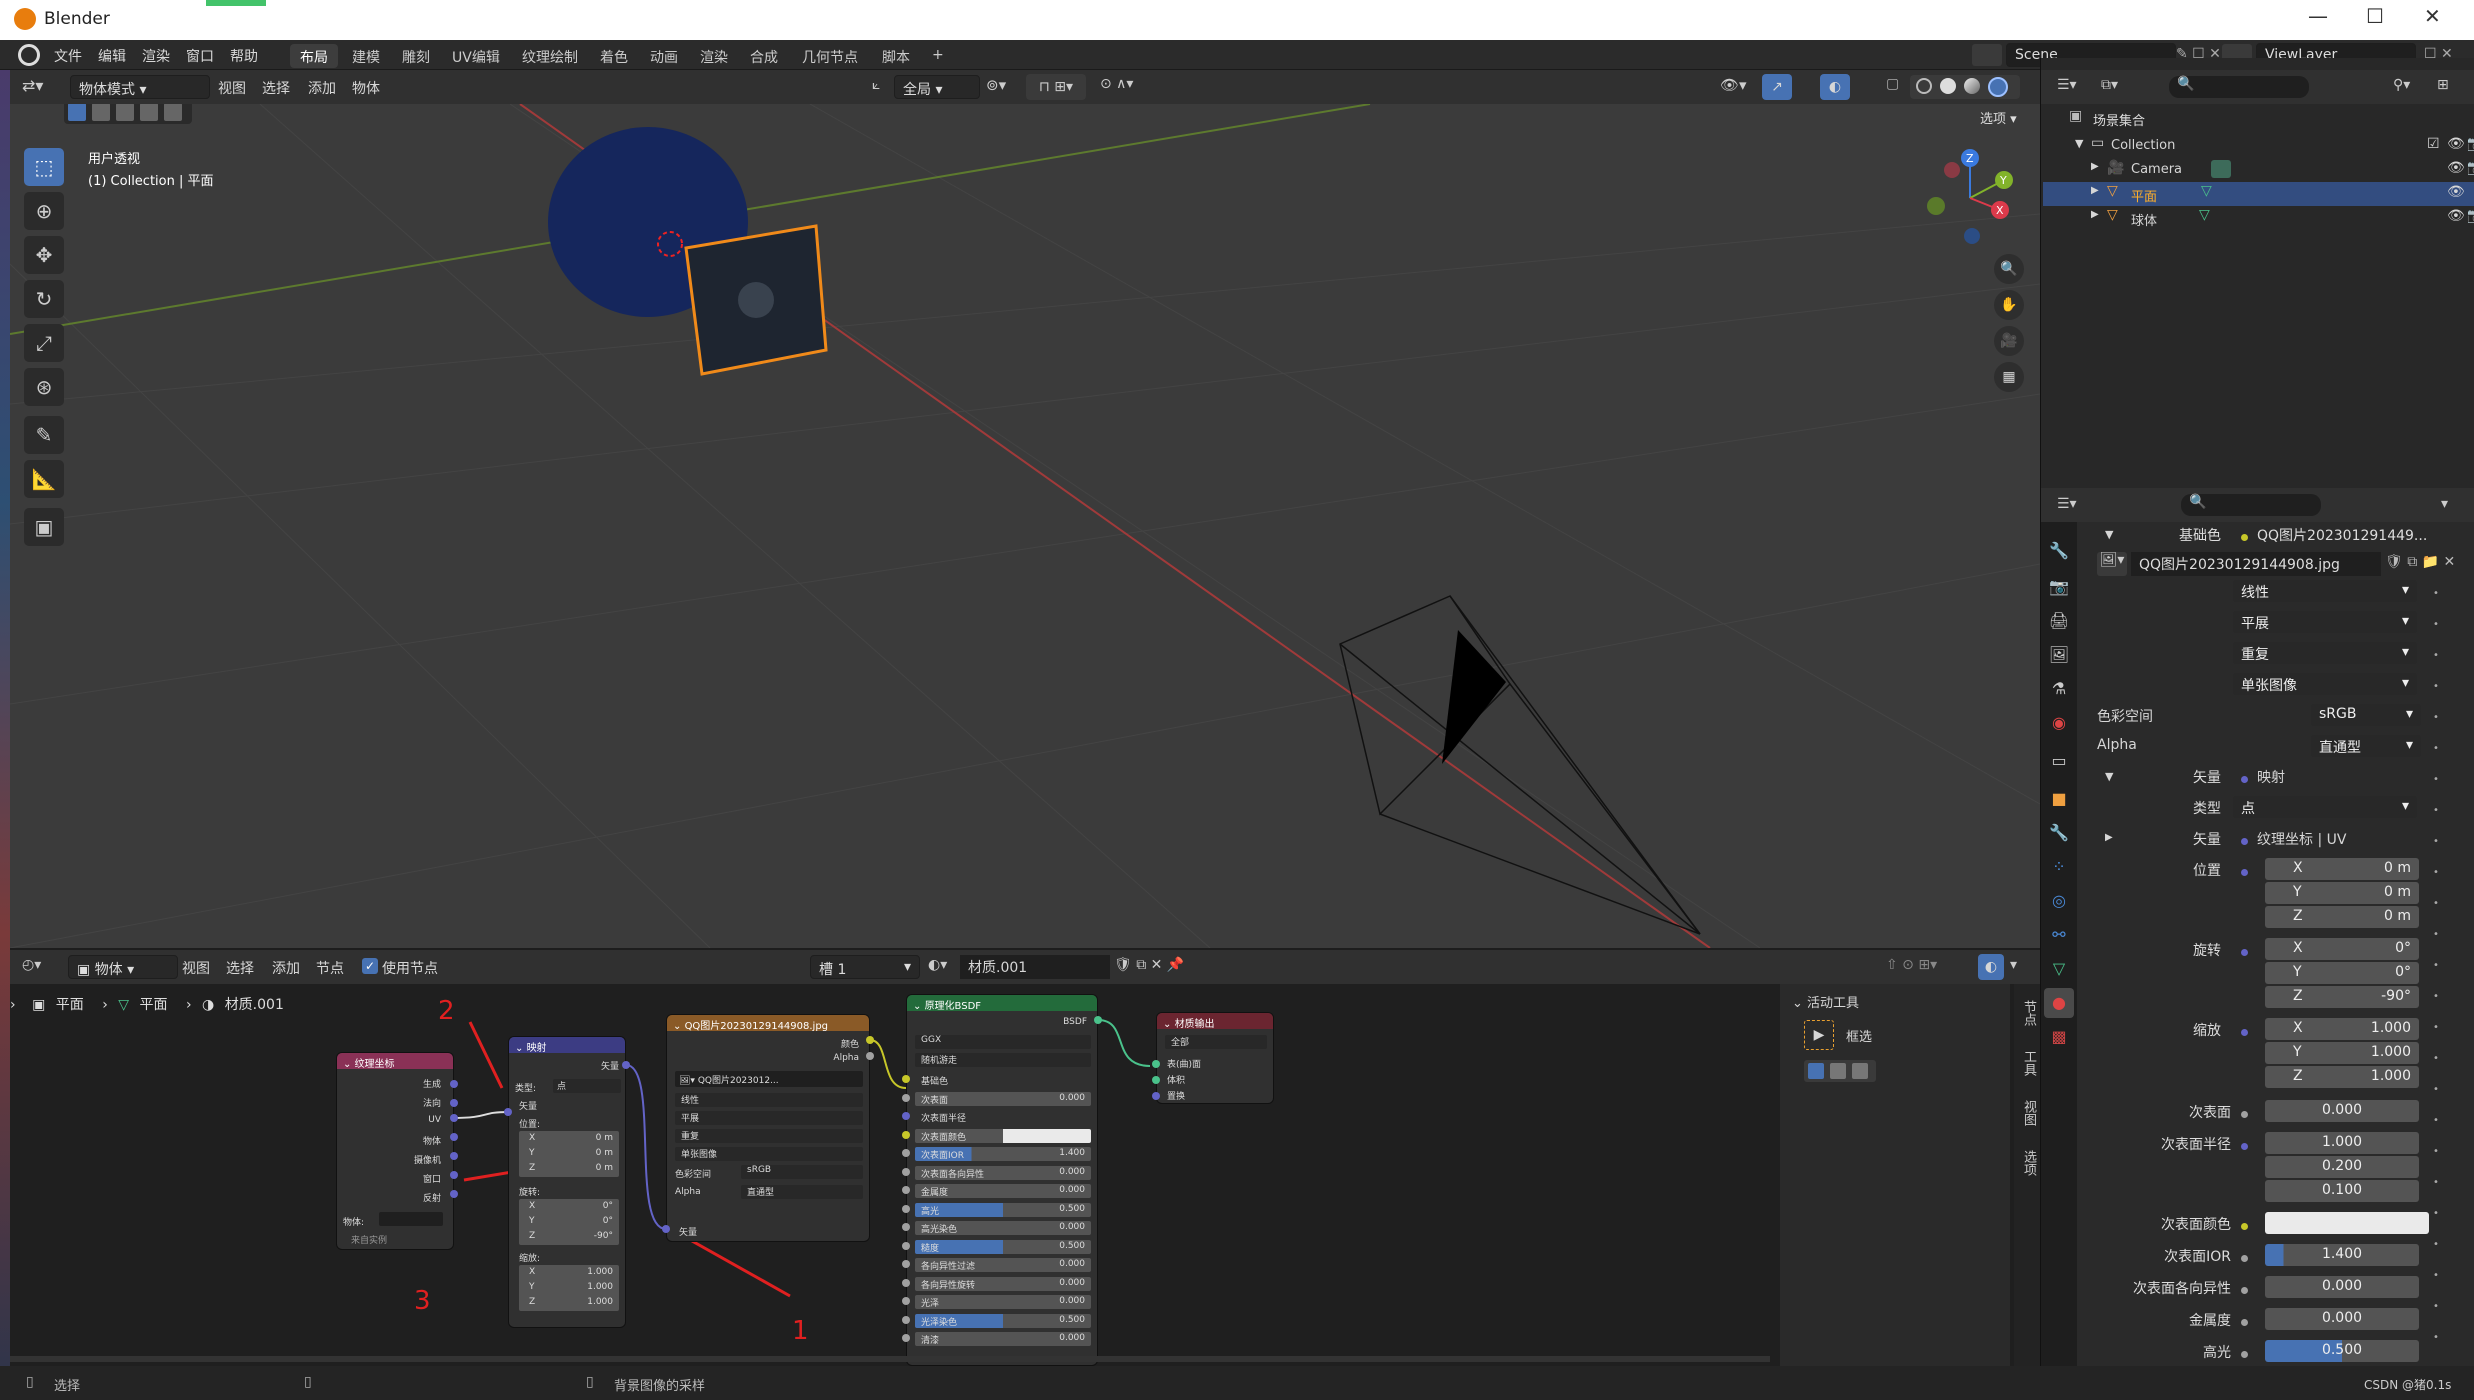  Describe the element at coordinates (1816, 1071) in the screenshot. I see `select-new-icon` at that location.